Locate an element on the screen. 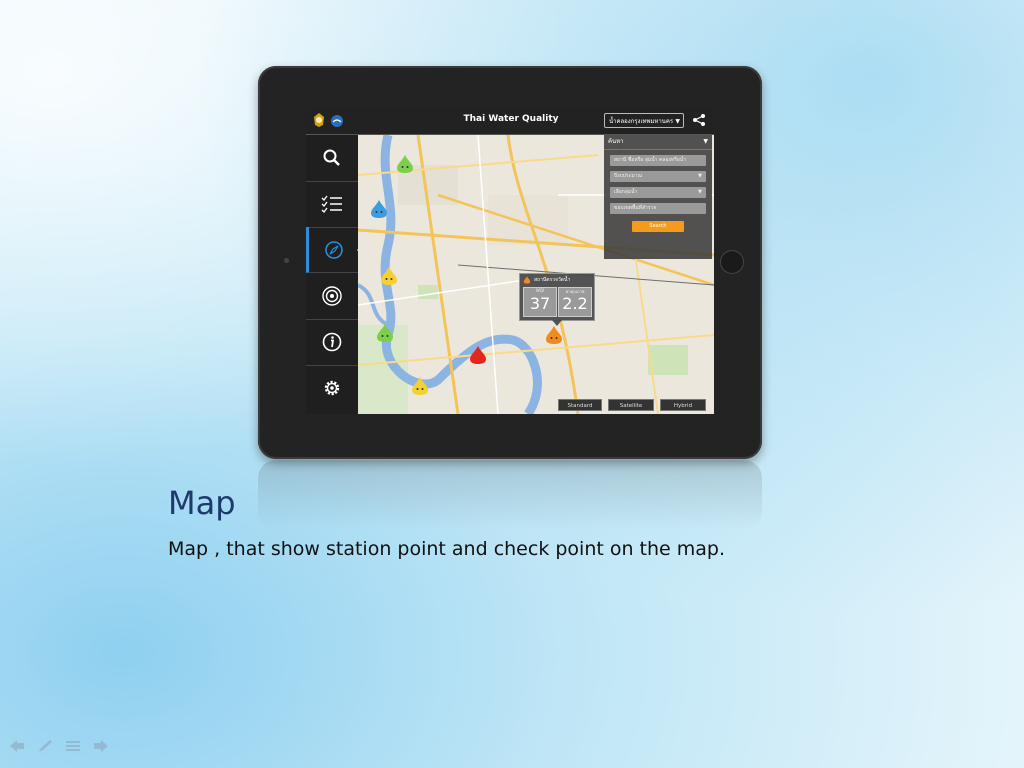  home-button is located at coordinates (732, 262).